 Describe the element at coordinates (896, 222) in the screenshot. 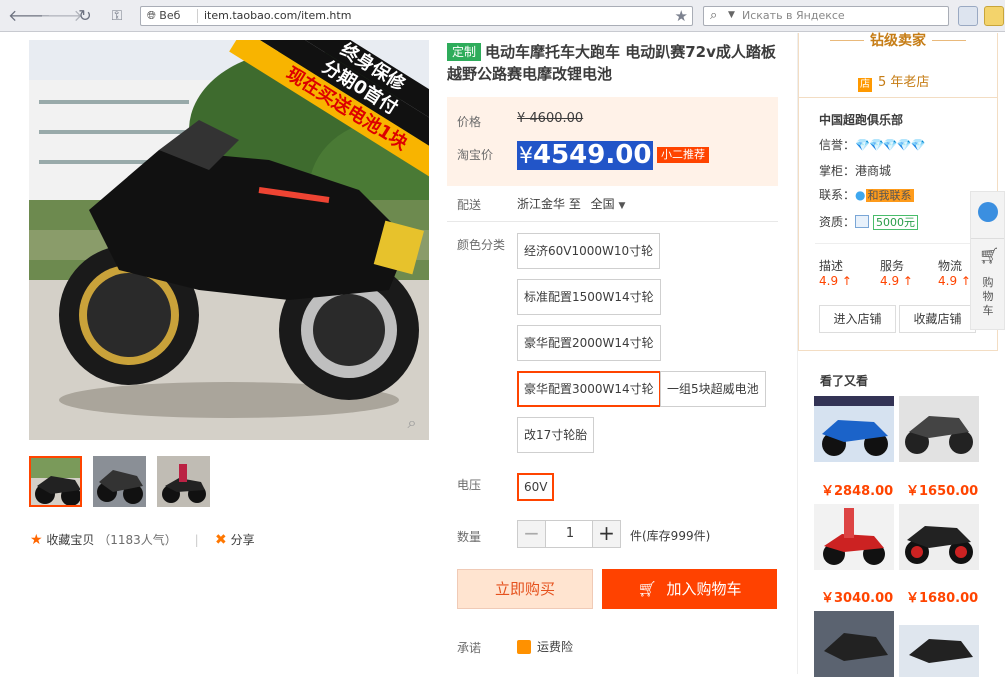

I see `deposit-badge: 5000元` at that location.